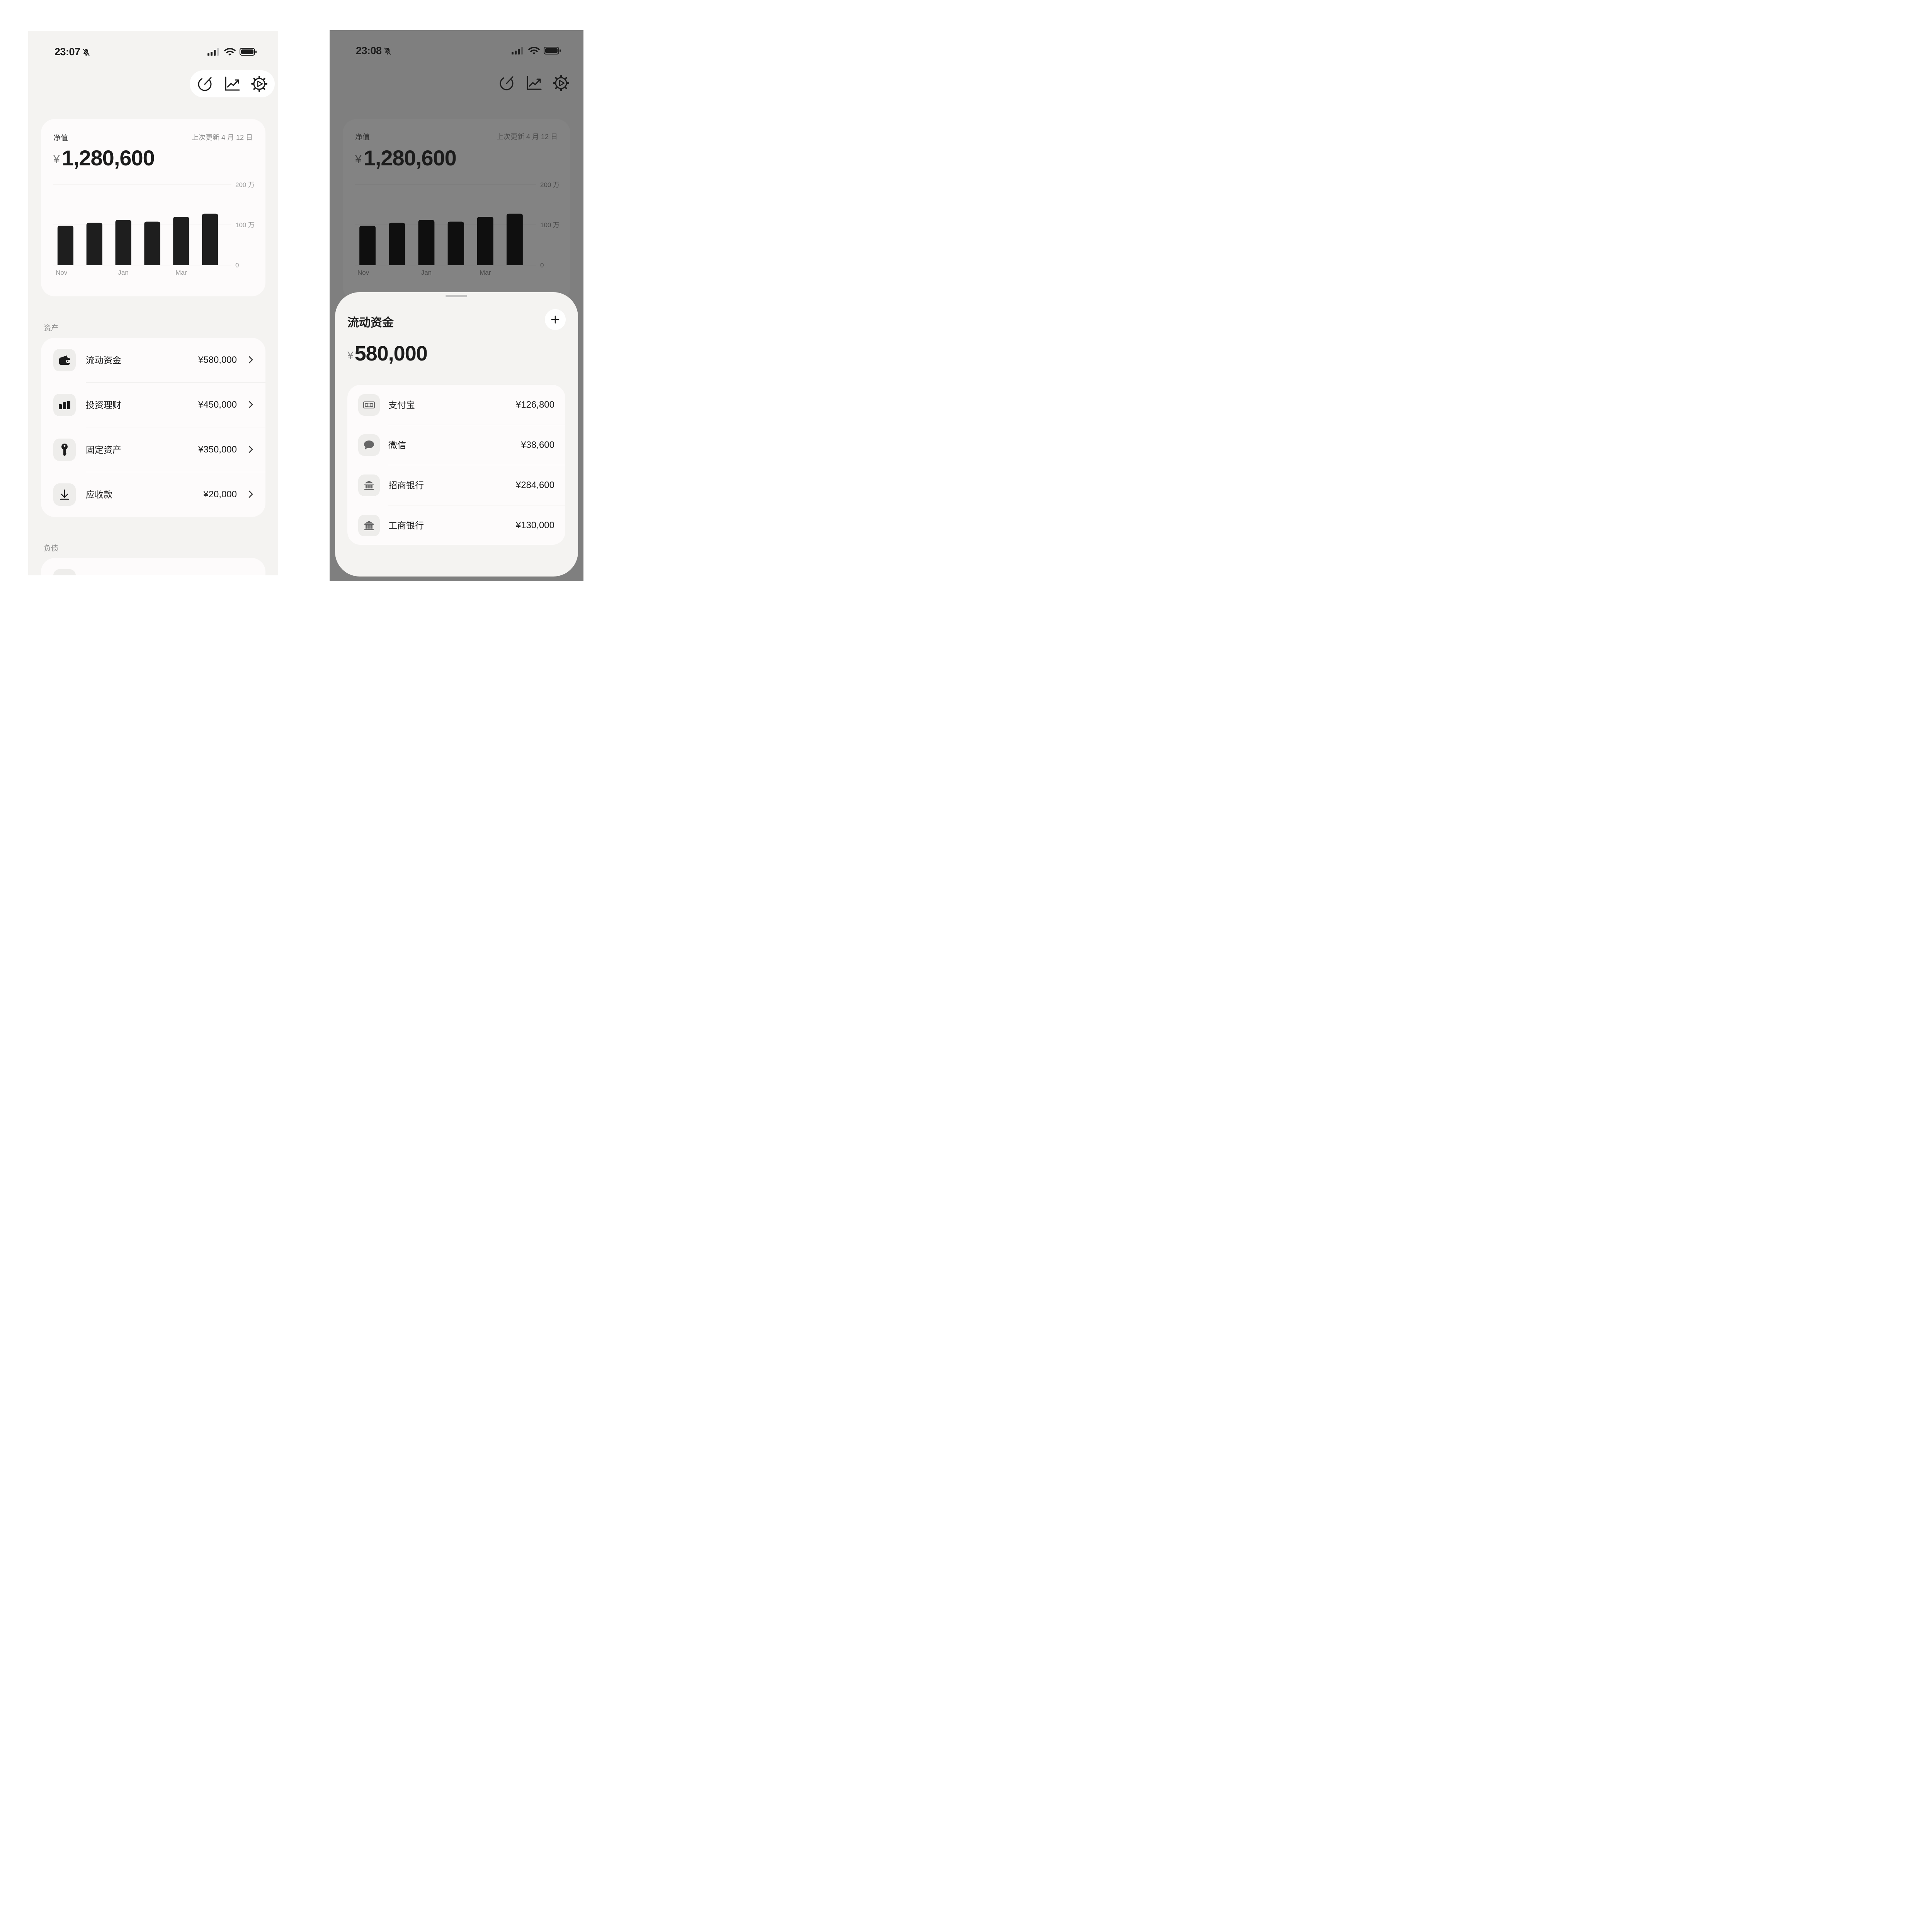 This screenshot has height=1932, width=1932. Describe the element at coordinates (214, 53) in the screenshot. I see `cellular-signal-icon` at that location.